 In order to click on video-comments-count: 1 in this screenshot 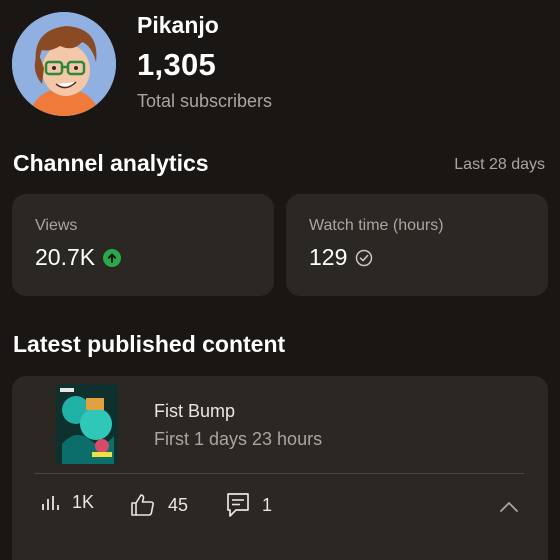, I will do `click(267, 504)`.